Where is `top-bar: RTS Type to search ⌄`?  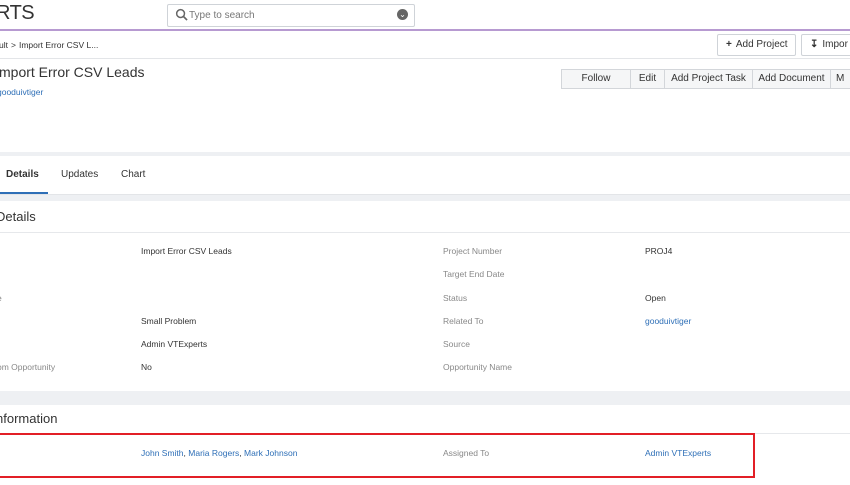
top-bar: RTS Type to search ⌄ is located at coordinates (425, 15).